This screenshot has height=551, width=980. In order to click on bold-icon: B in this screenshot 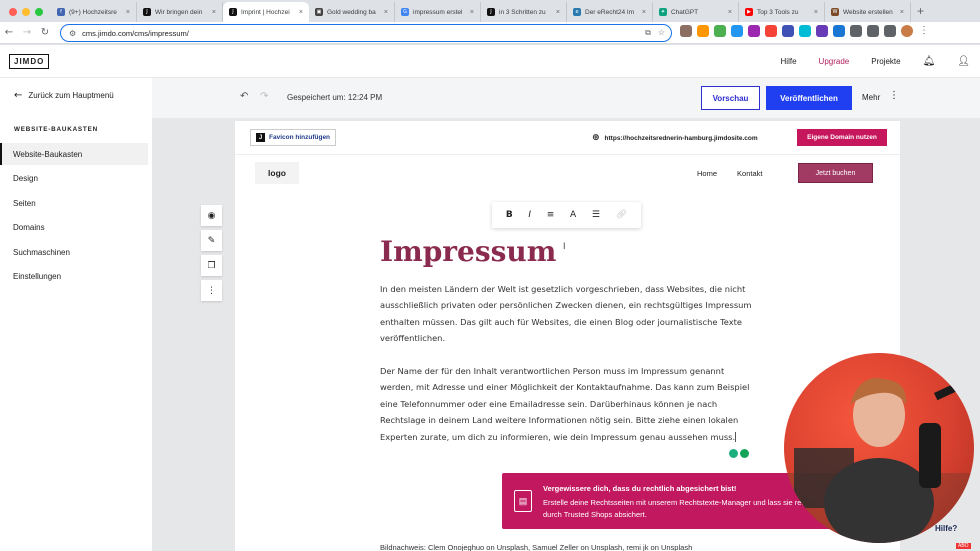, I will do `click(509, 215)`.